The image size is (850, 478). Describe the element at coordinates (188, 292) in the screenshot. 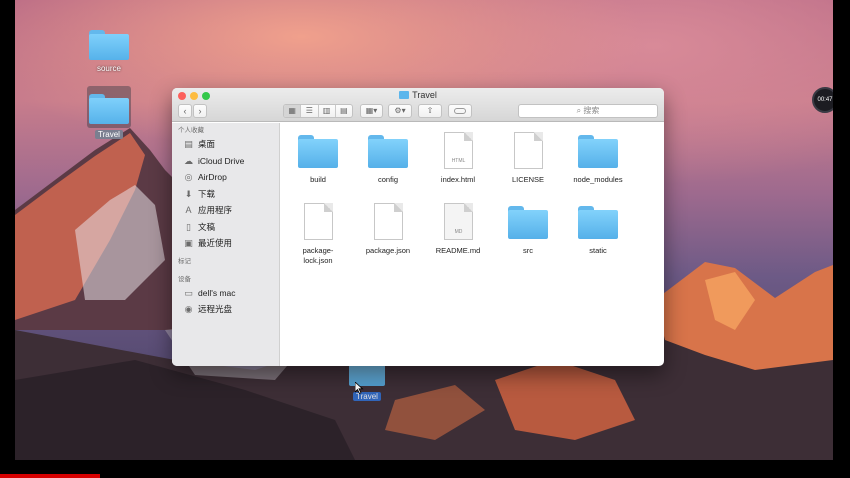

I see `computer-icon: ▭` at that location.